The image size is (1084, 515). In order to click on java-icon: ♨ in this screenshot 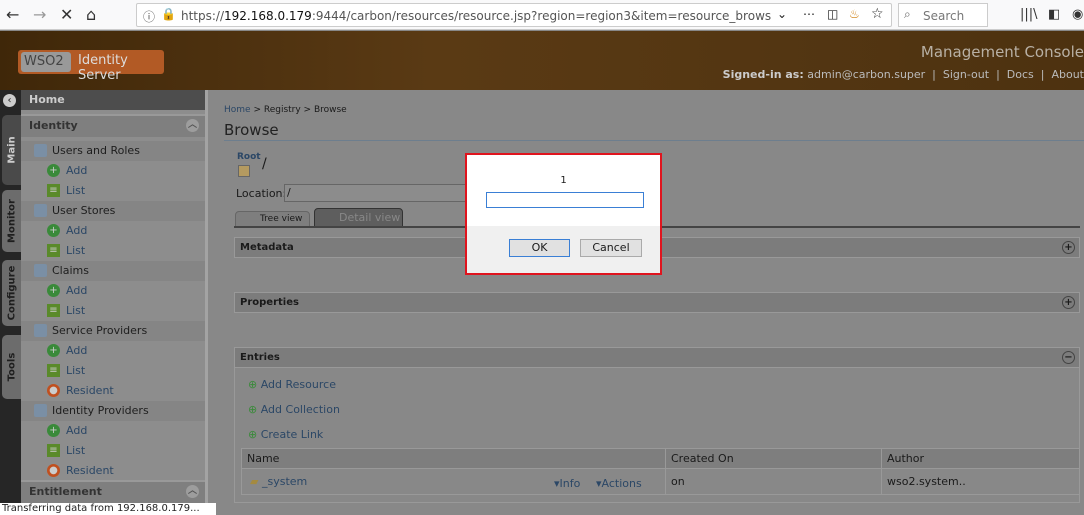, I will do `click(854, 14)`.